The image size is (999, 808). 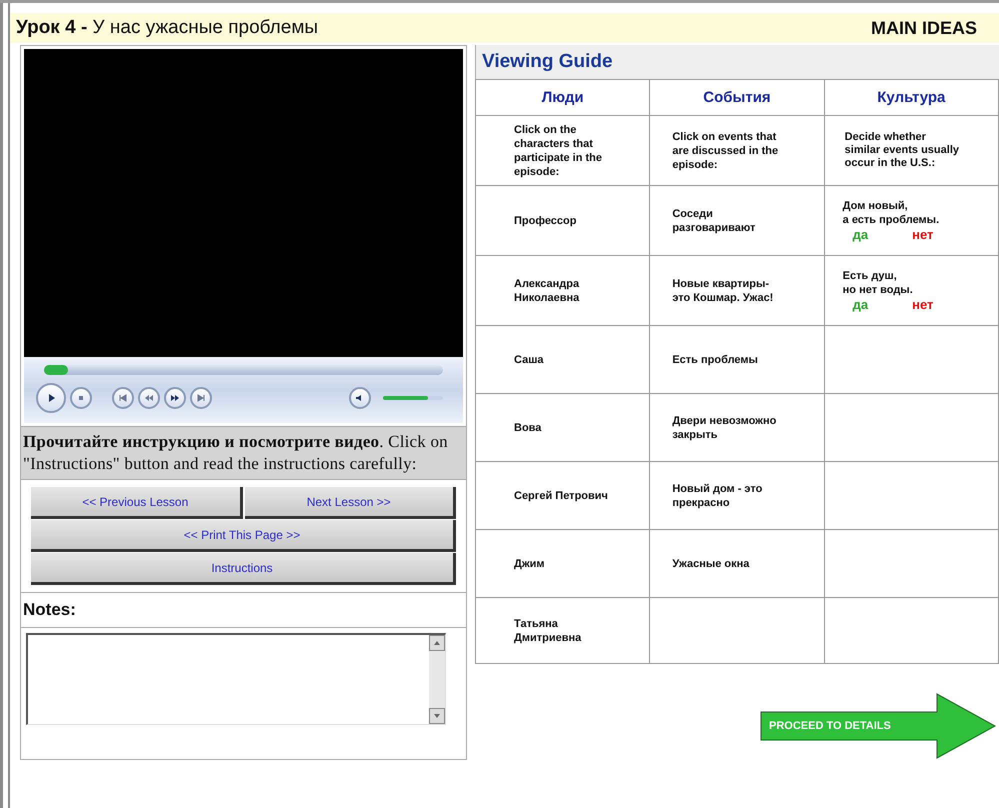 I want to click on culture-statement: но нет воды., so click(x=878, y=289).